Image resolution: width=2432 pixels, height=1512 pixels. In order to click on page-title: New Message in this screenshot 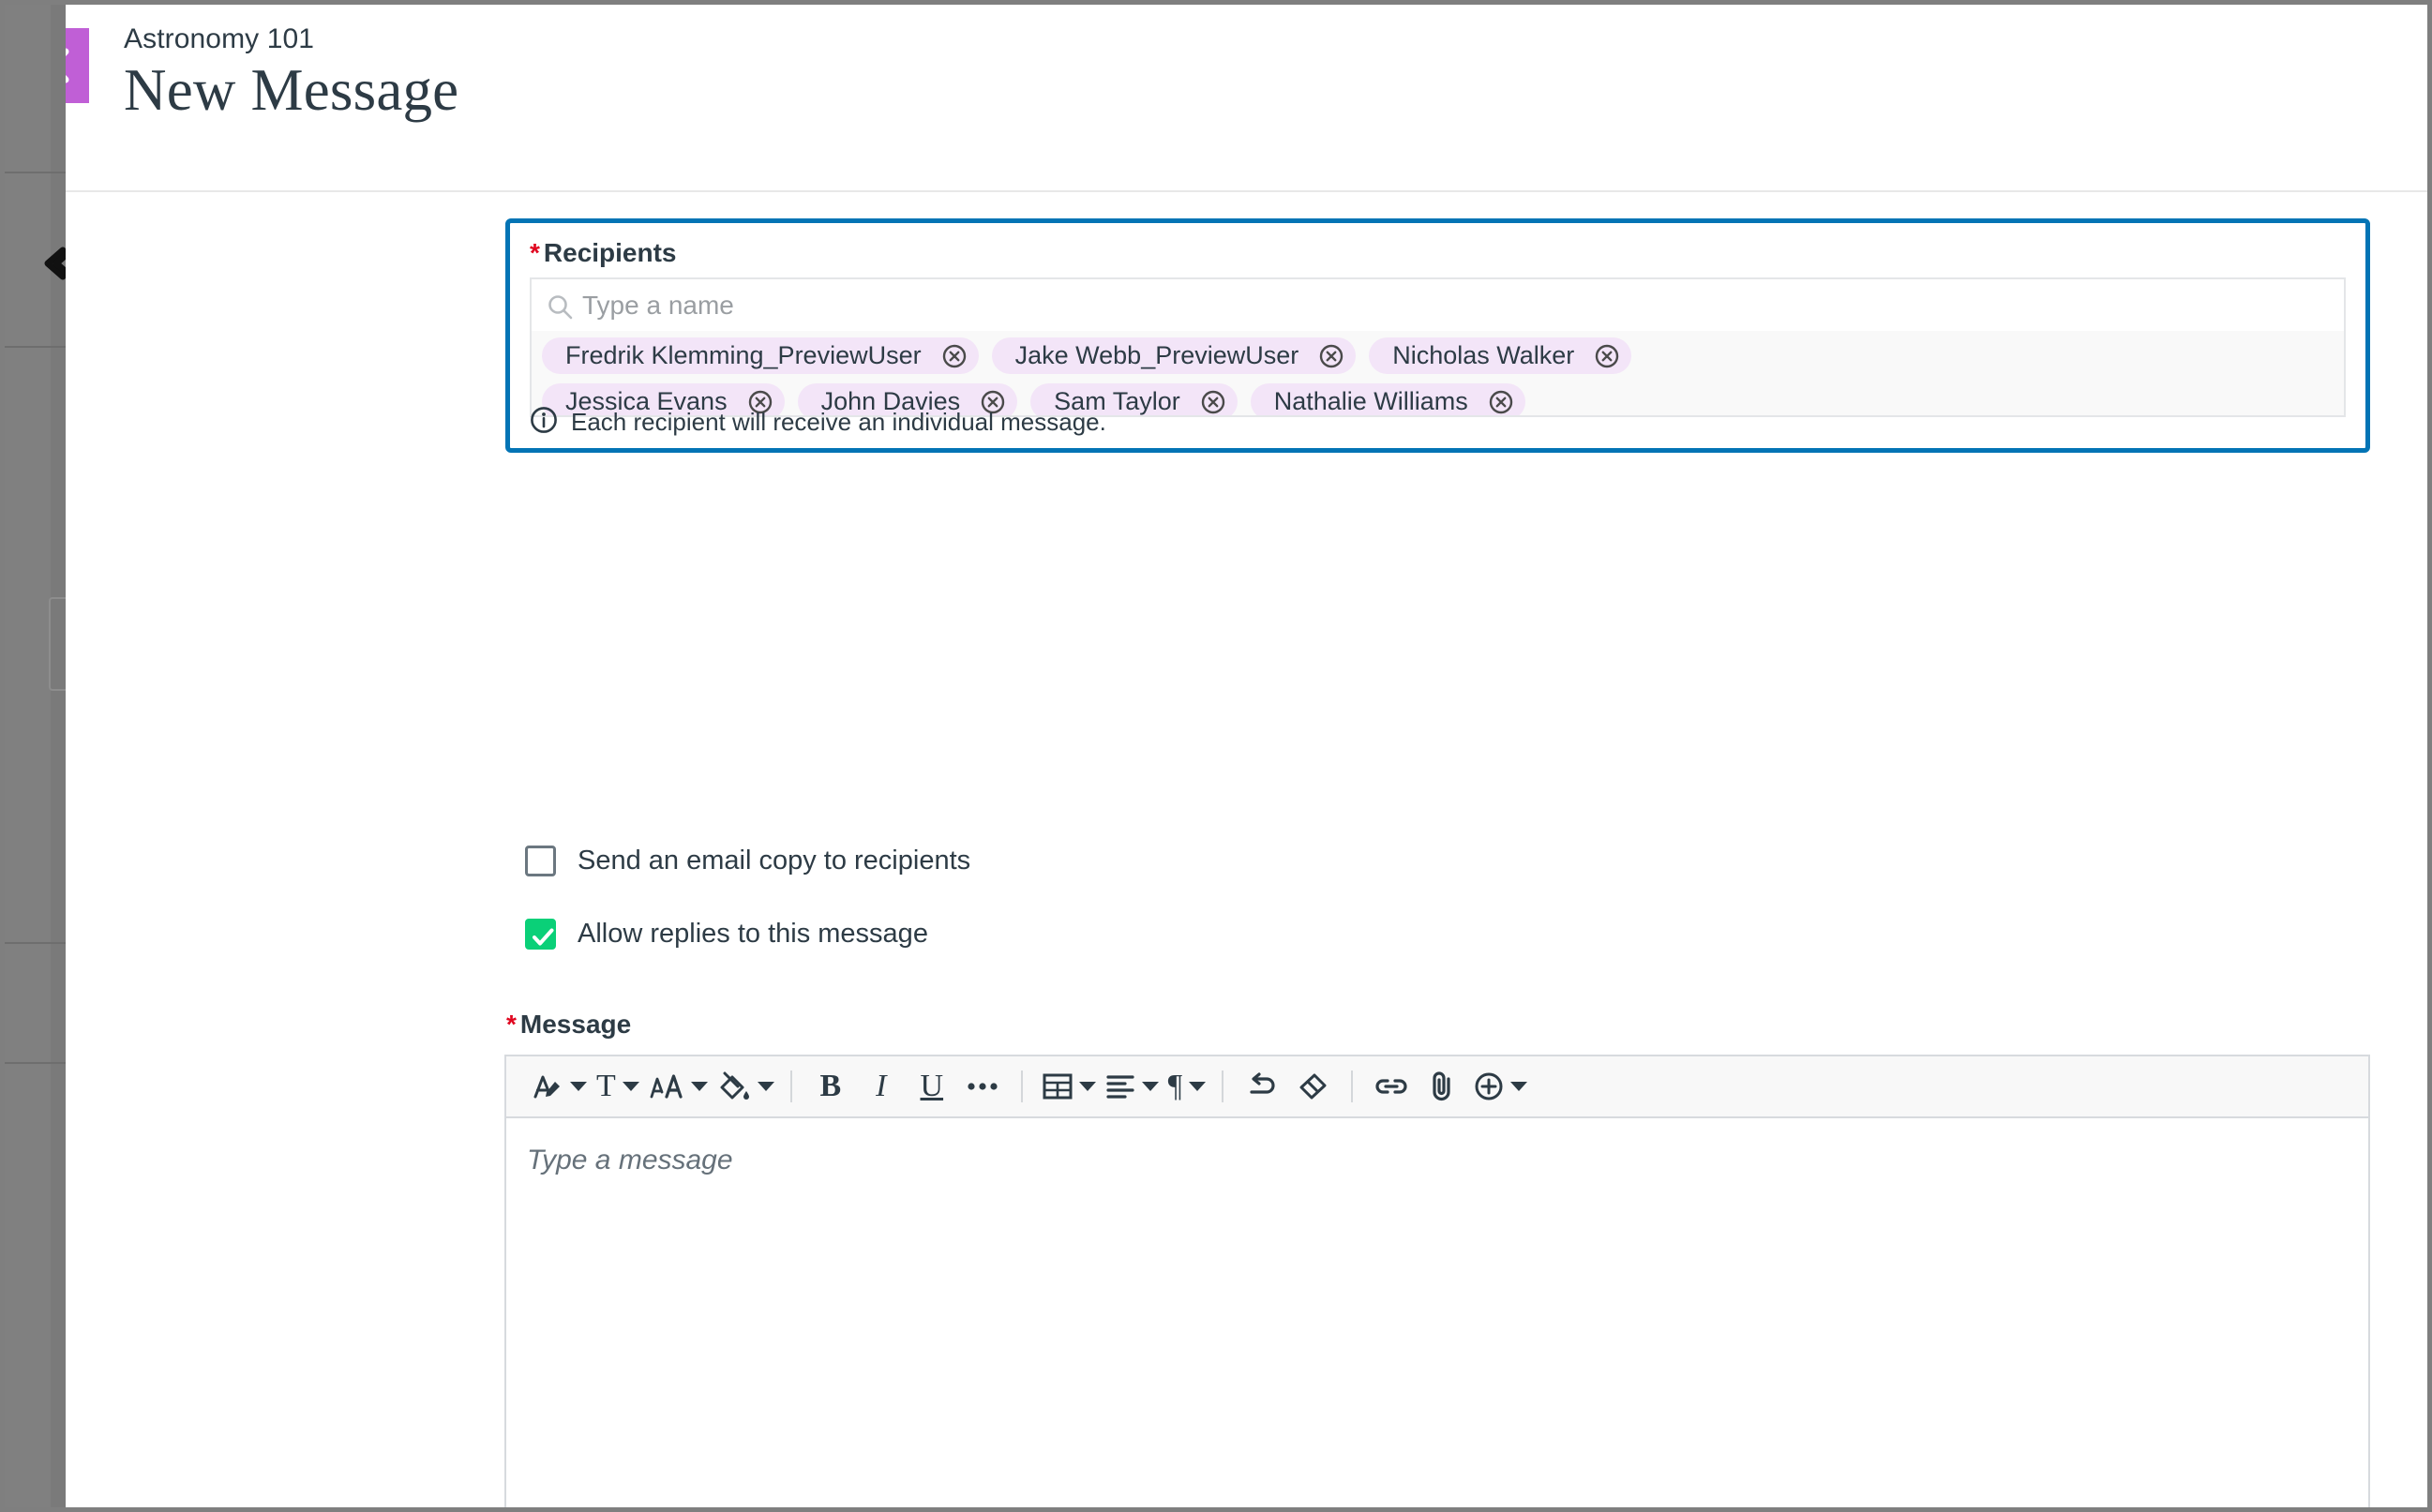, I will do `click(291, 90)`.